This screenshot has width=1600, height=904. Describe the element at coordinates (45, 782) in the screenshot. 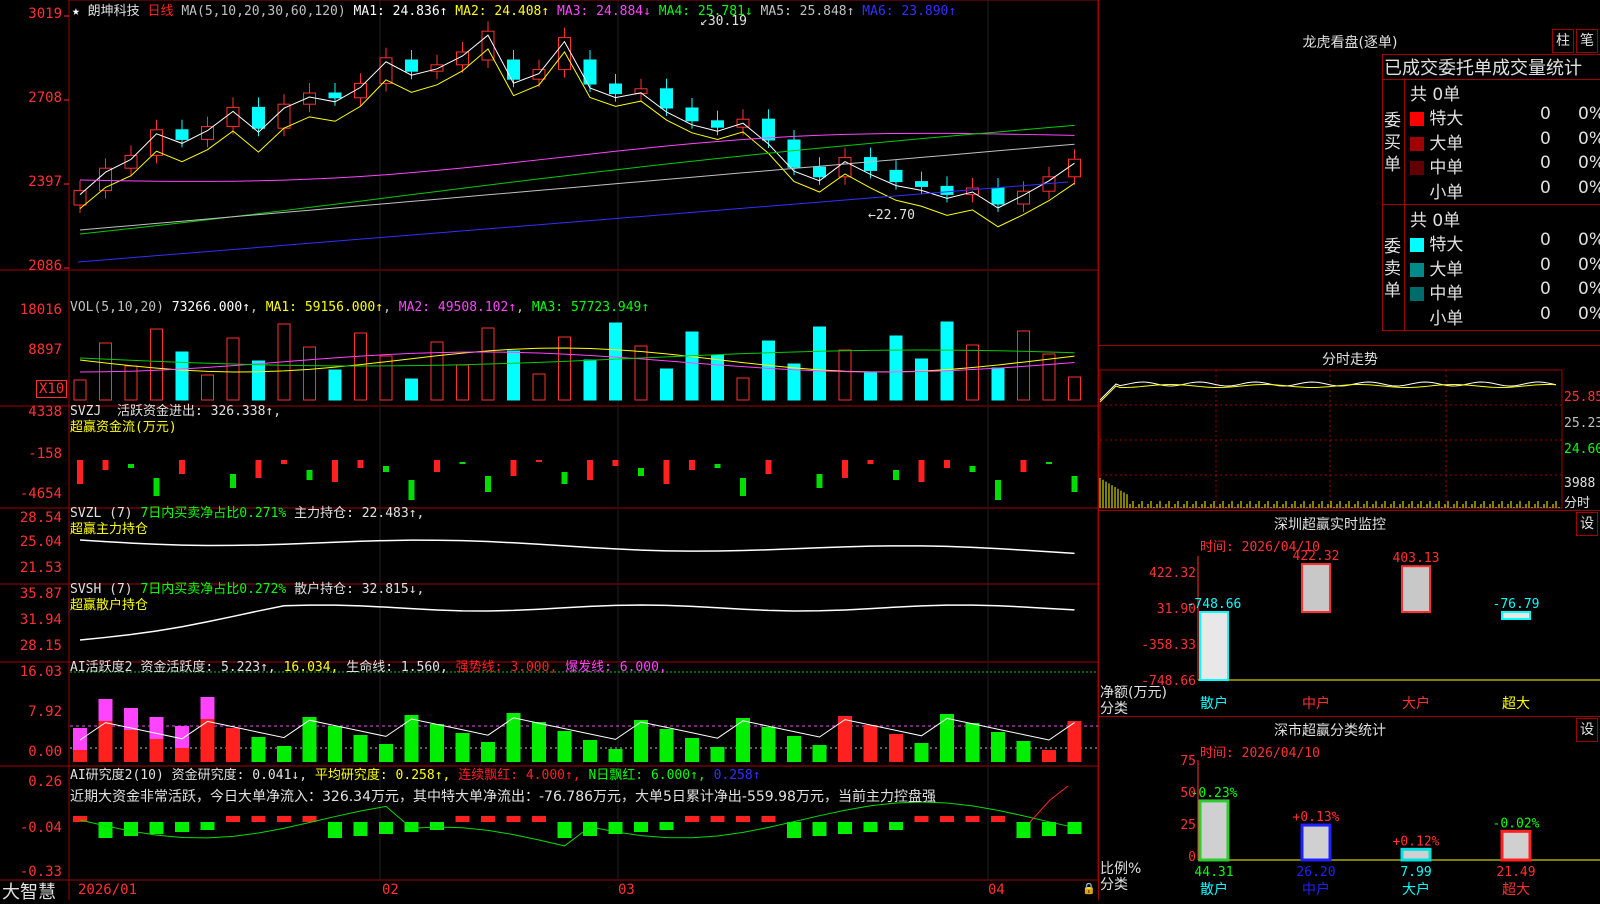

I see `ai-research-tick: 0.26` at that location.